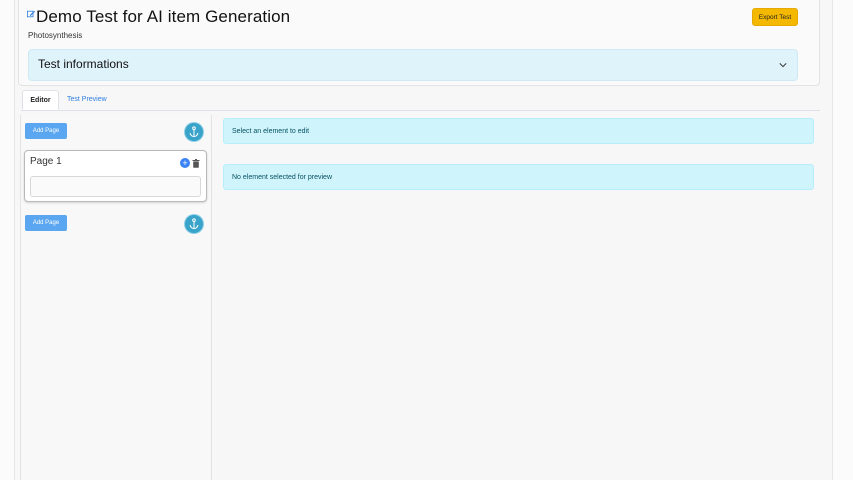 The width and height of the screenshot is (853, 480). Describe the element at coordinates (46, 161) in the screenshot. I see `page-label: Page 1` at that location.